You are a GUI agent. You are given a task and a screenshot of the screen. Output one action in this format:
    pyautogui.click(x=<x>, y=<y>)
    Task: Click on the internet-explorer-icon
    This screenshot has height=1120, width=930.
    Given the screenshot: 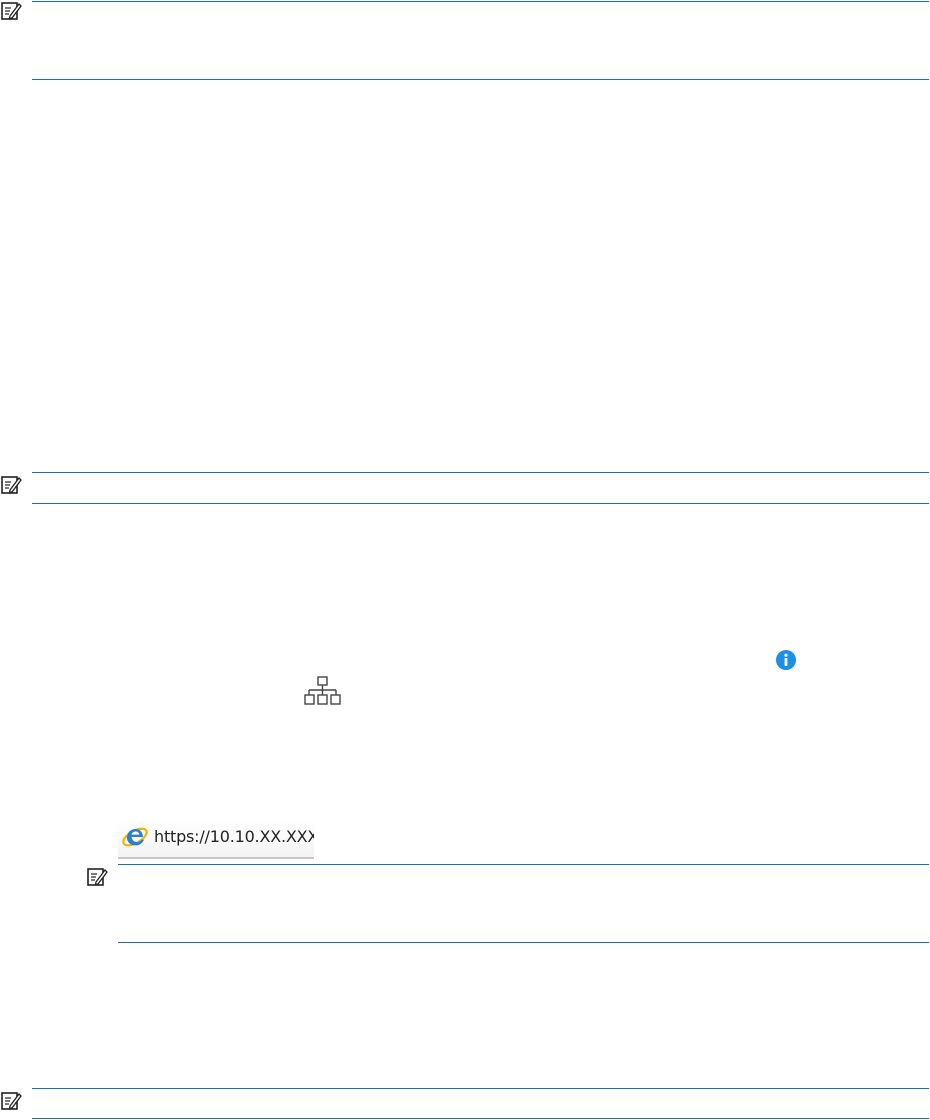 What is the action you would take?
    pyautogui.click(x=135, y=837)
    